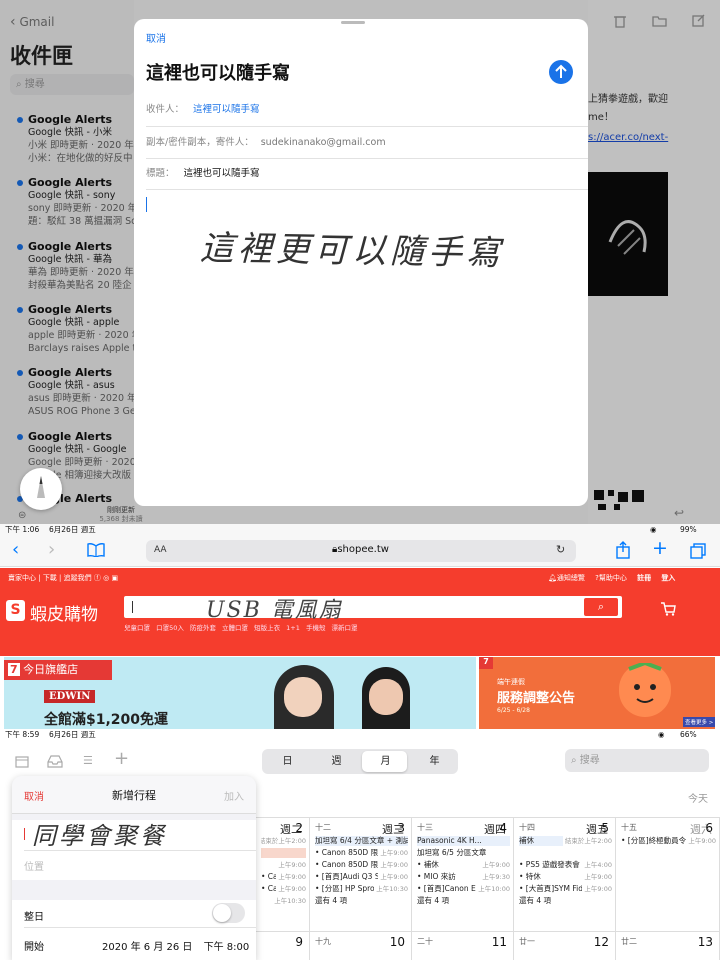 Image resolution: width=720 pixels, height=960 pixels. I want to click on to-field: 這裡可以隨手寫, so click(226, 109).